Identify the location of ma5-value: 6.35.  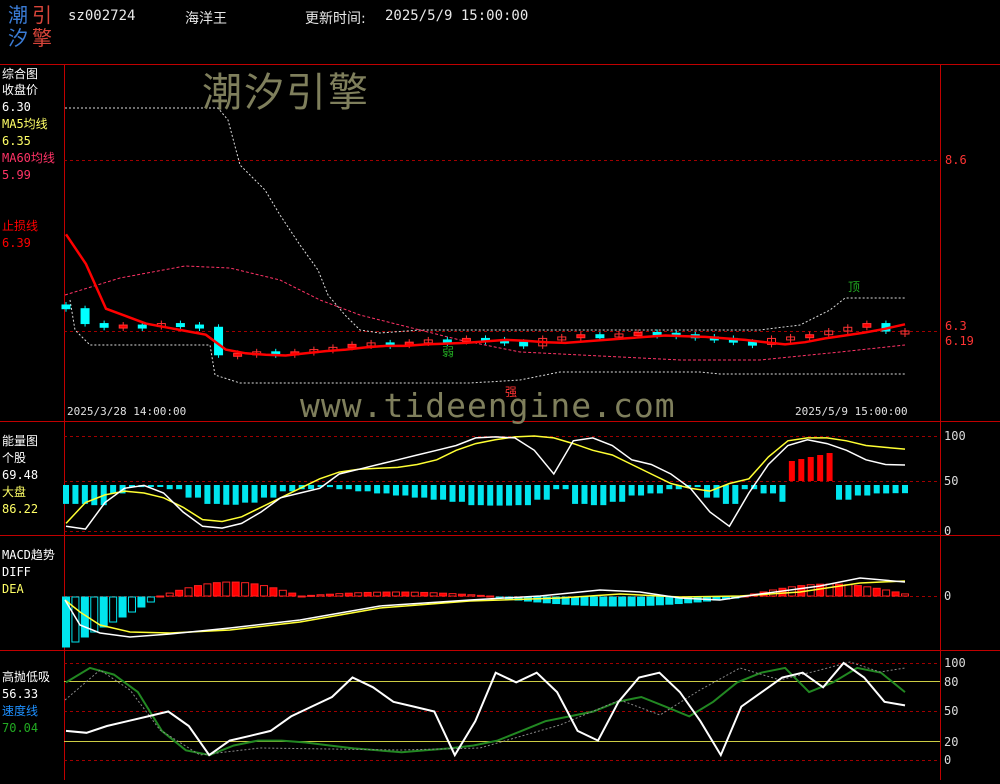
(16, 141).